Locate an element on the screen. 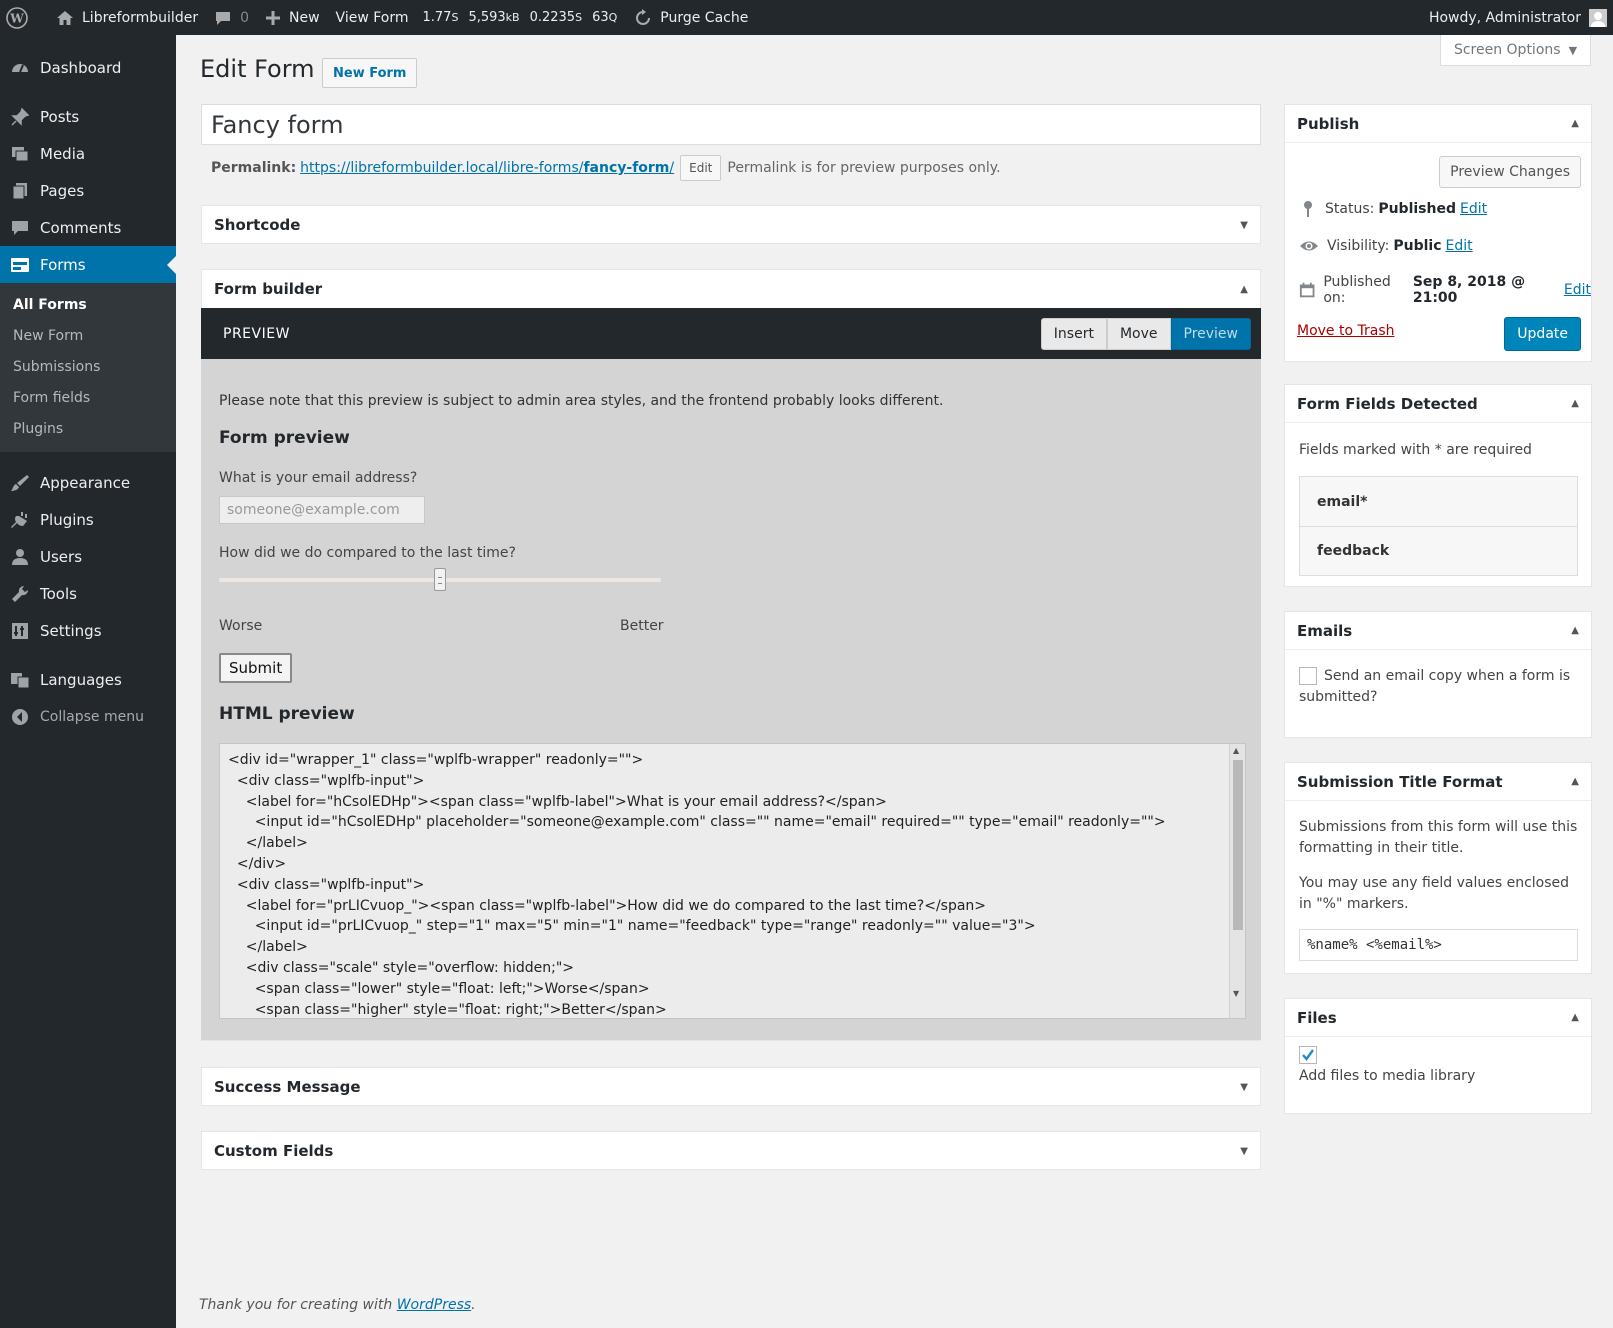 This screenshot has height=1328, width=1613. new-form-button: New Form is located at coordinates (370, 73).